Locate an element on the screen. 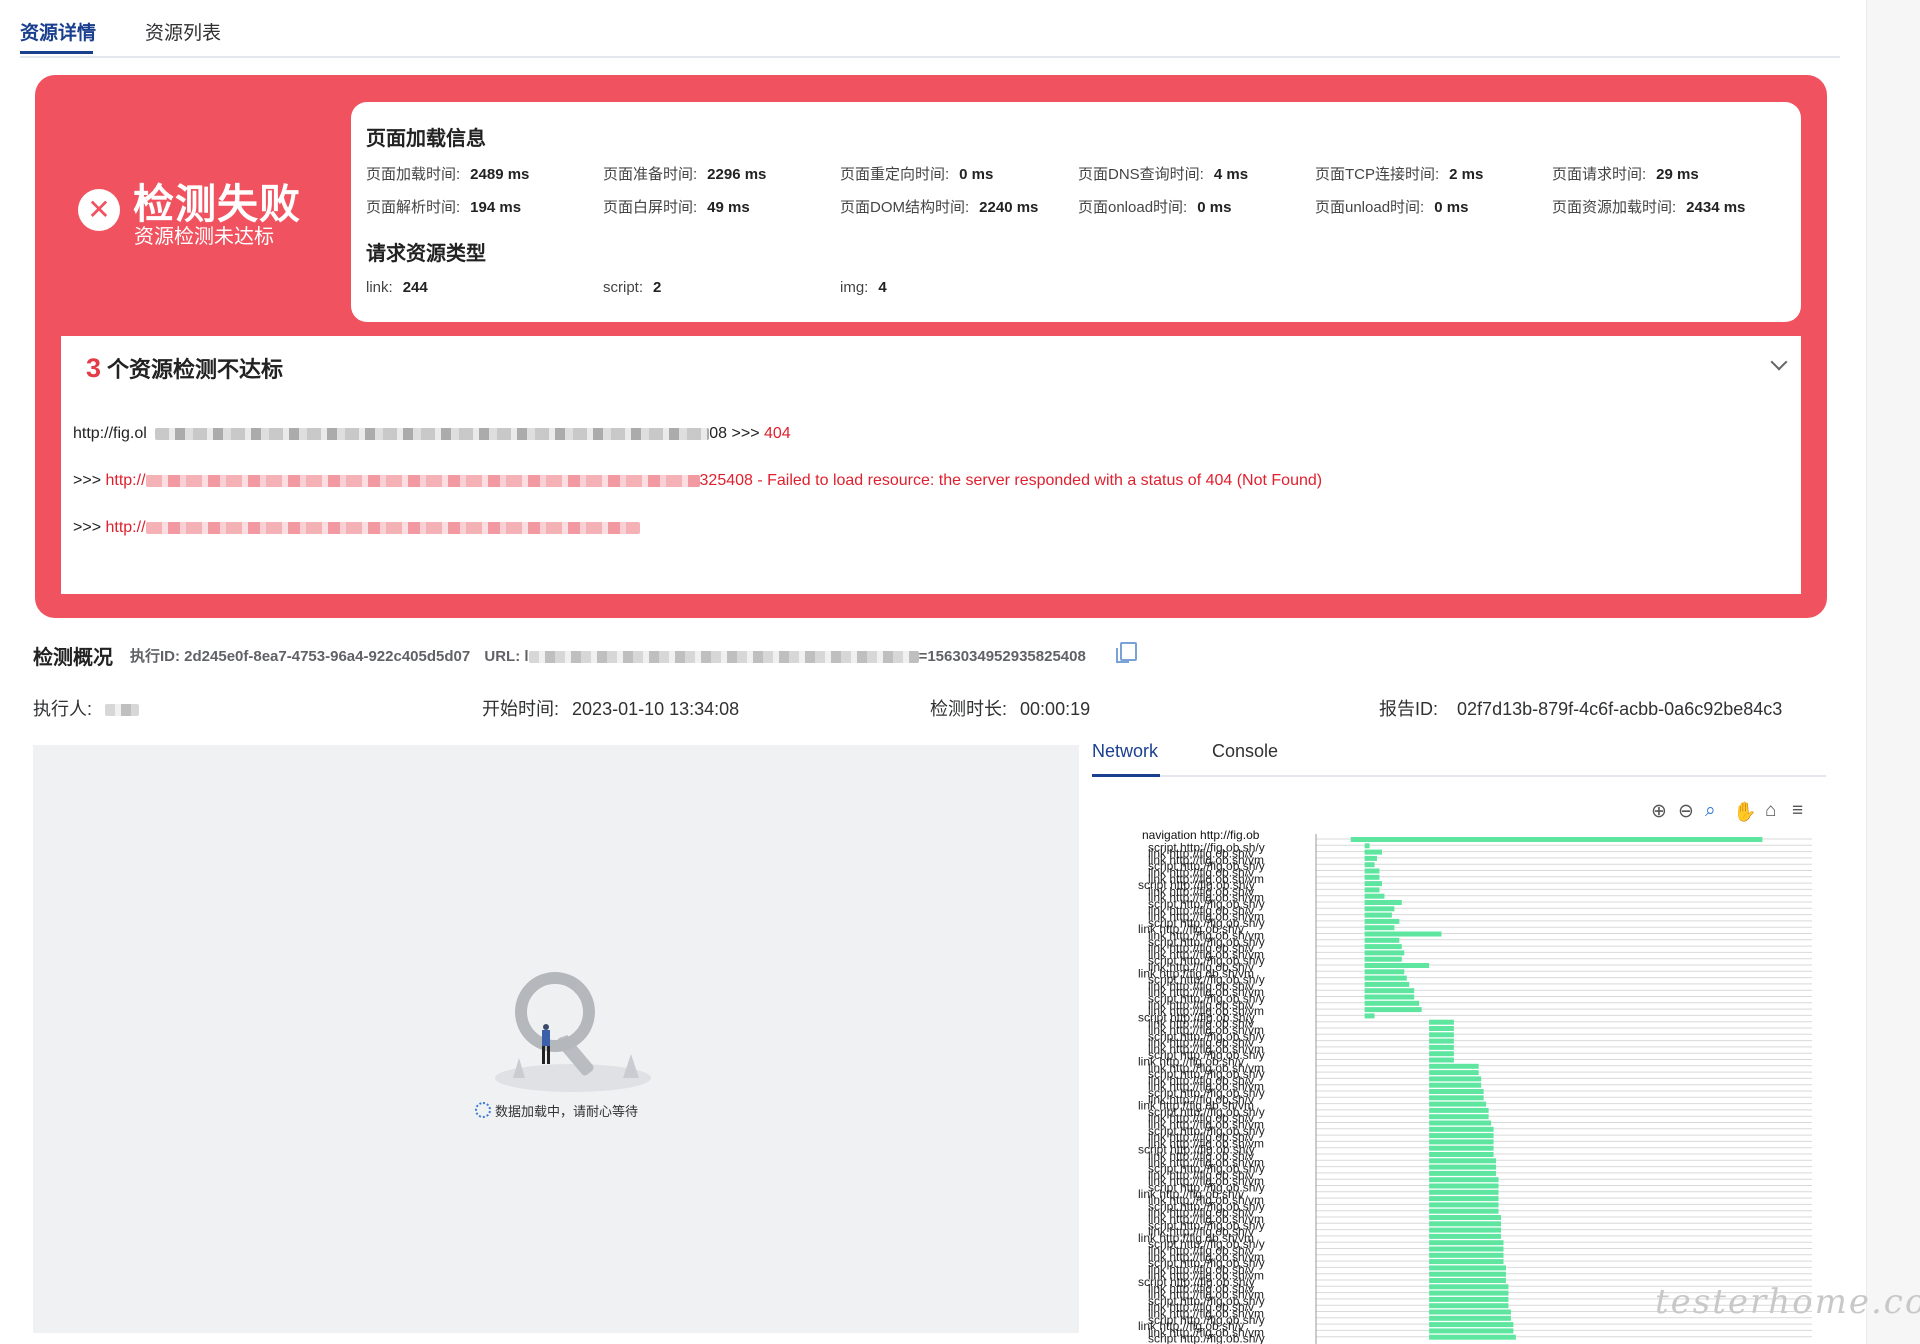  page-scrollbar-track is located at coordinates (1893, 672).